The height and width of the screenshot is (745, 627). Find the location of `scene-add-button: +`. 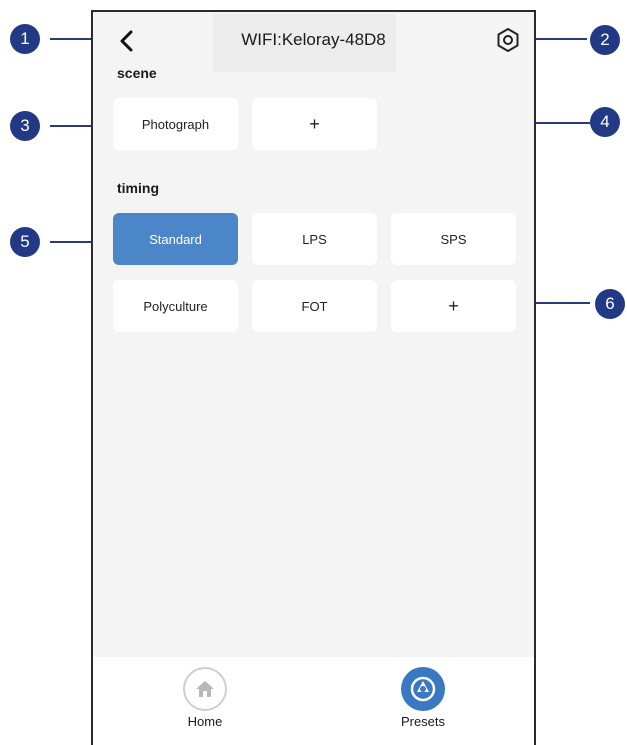

scene-add-button: + is located at coordinates (314, 124).